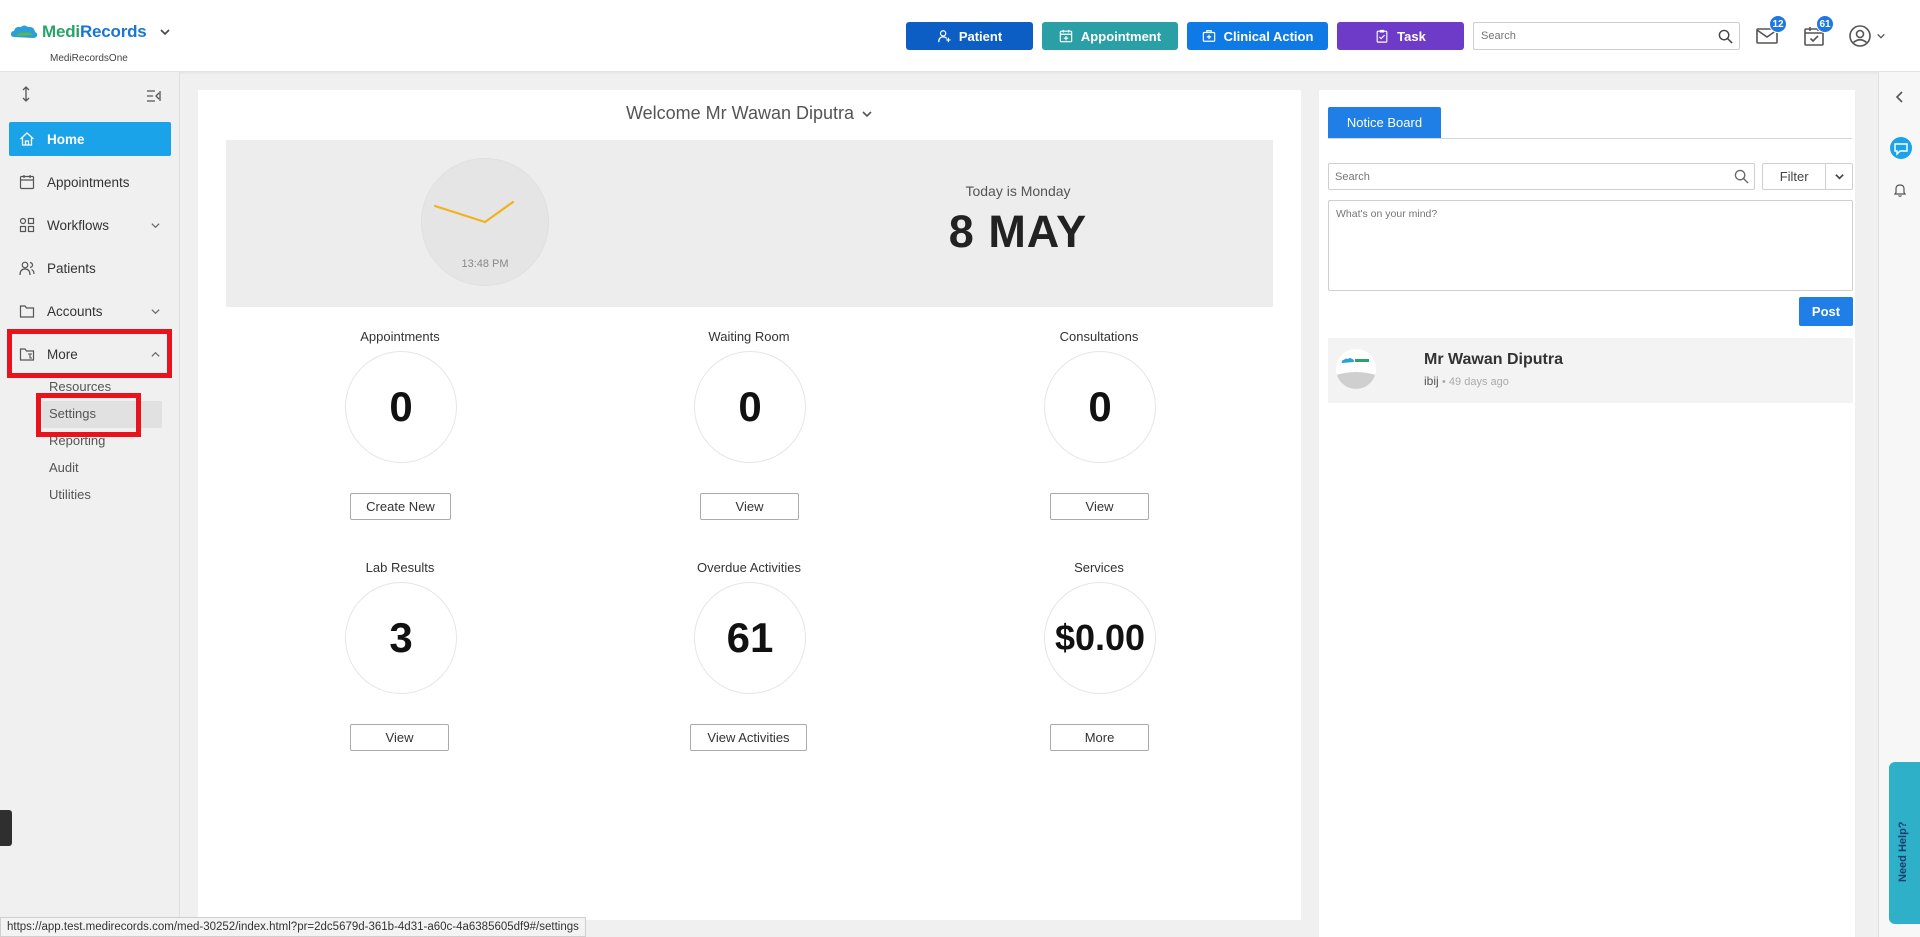 The height and width of the screenshot is (937, 1920). I want to click on filter-button: Filter, so click(1795, 176).